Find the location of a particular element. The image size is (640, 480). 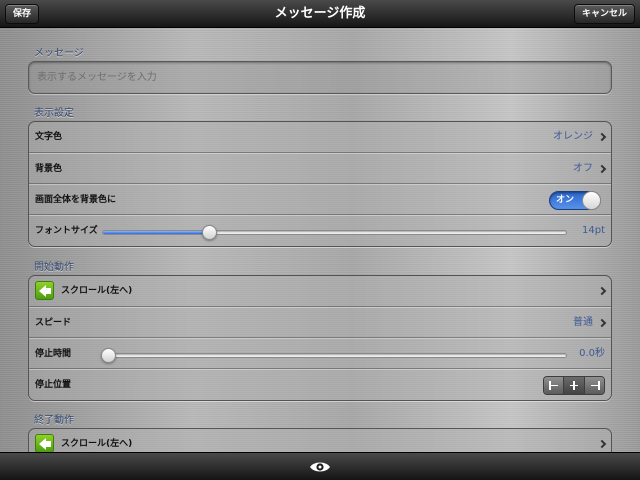

page-title: メッセージ作成 is located at coordinates (320, 13).